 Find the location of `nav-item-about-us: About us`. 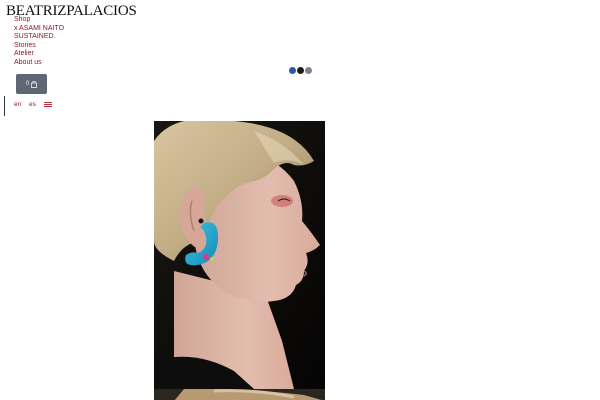

nav-item-about-us: About us is located at coordinates (39, 63).